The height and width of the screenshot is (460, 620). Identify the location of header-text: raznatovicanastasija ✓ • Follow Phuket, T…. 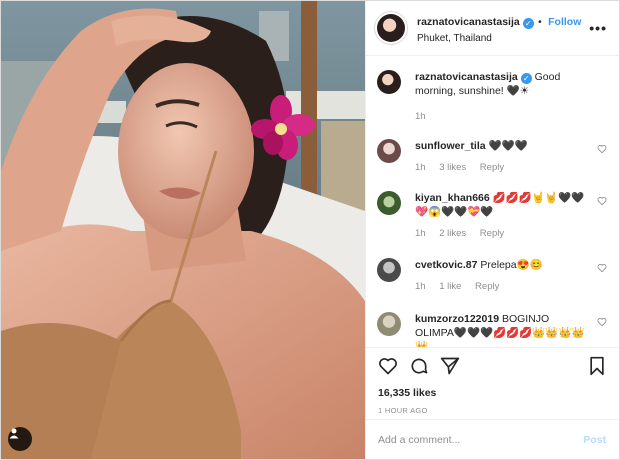
(503, 28).